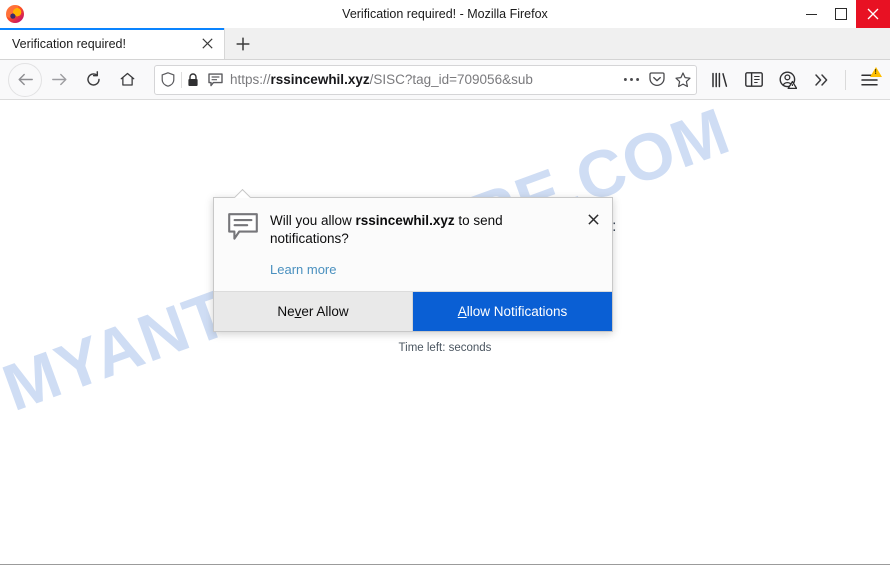 This screenshot has height=565, width=890. I want to click on new-tab-button, so click(243, 43).